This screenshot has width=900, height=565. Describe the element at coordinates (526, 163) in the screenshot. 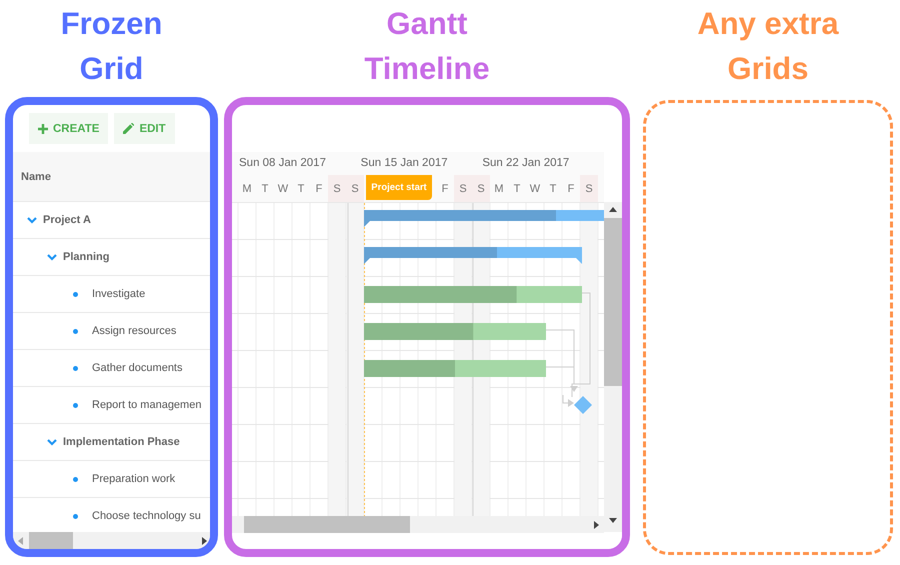

I see `week-label: Sun 22 Jan 2017` at that location.